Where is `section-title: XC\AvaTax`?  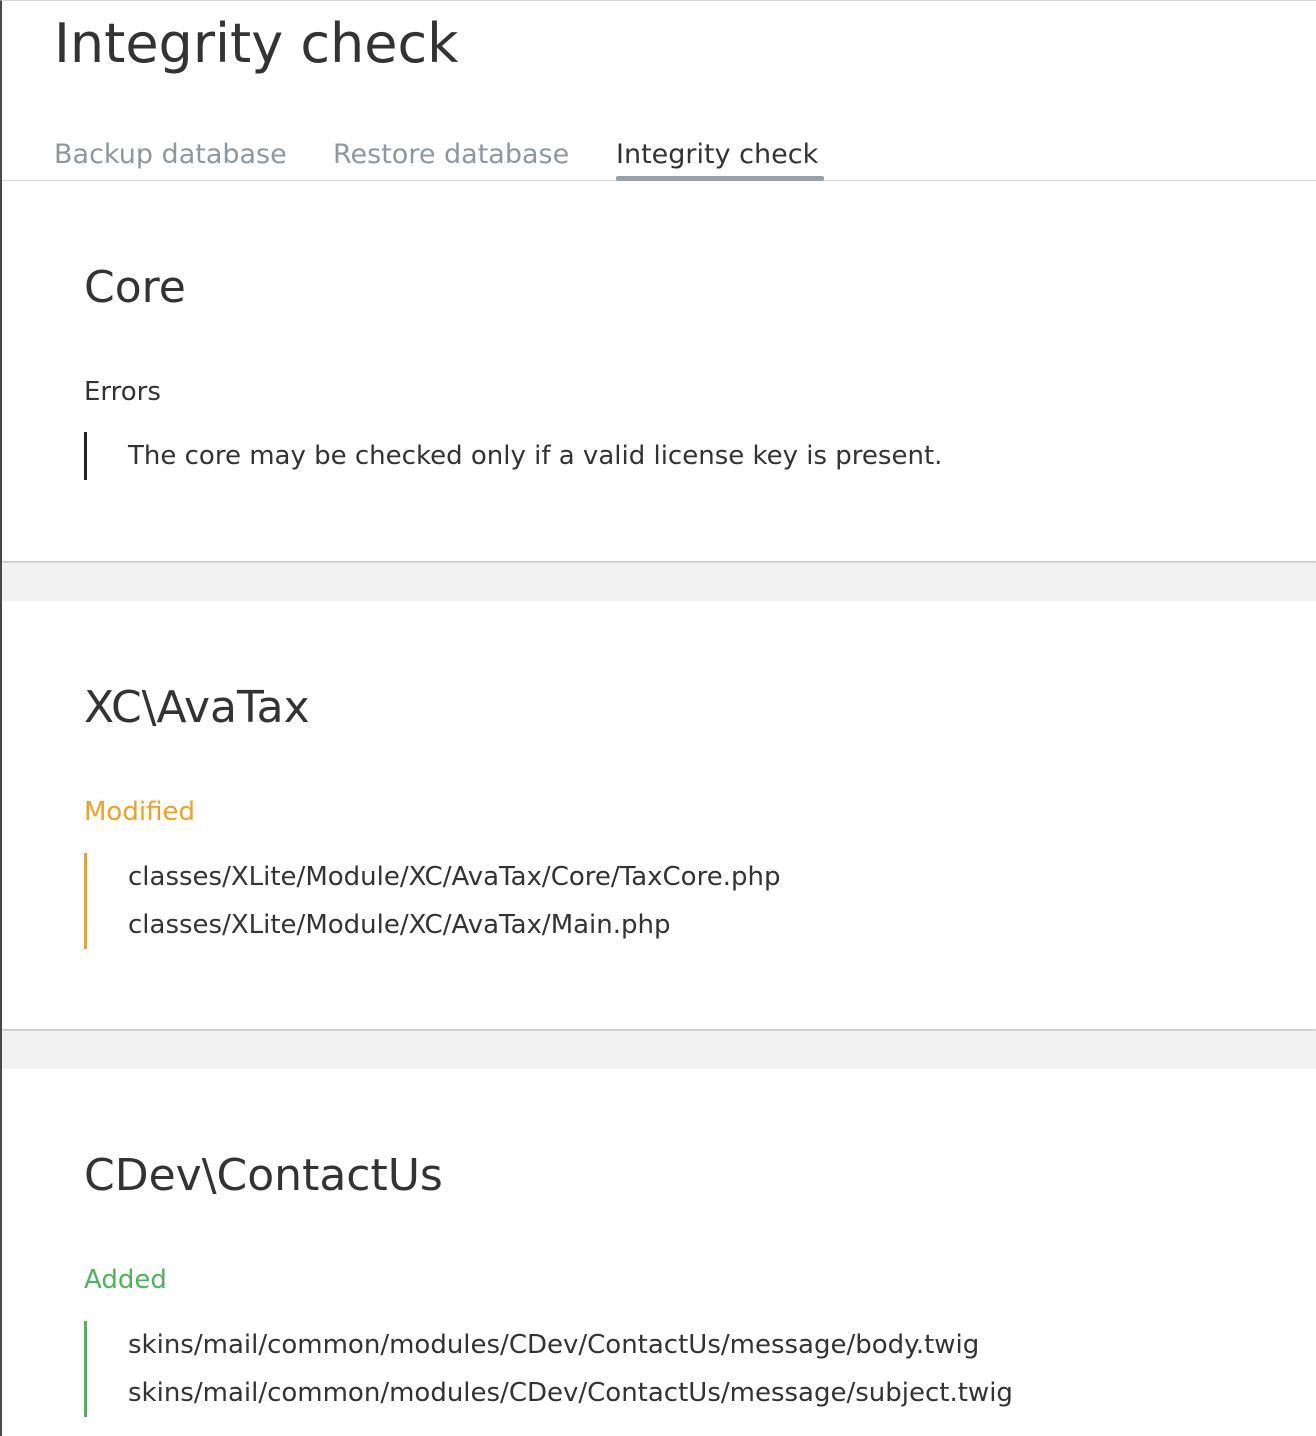
section-title: XC\AvaTax is located at coordinates (197, 707).